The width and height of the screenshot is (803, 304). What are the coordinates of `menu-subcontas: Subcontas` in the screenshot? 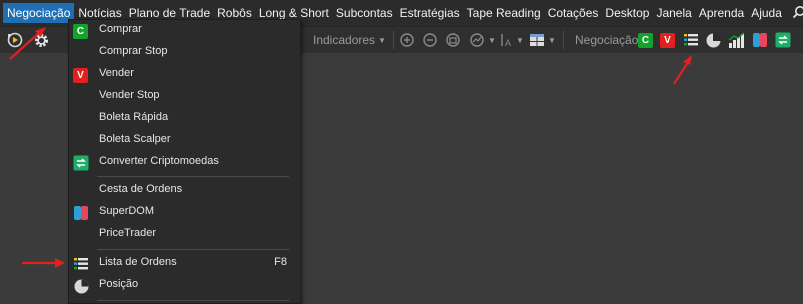 It's located at (364, 13).